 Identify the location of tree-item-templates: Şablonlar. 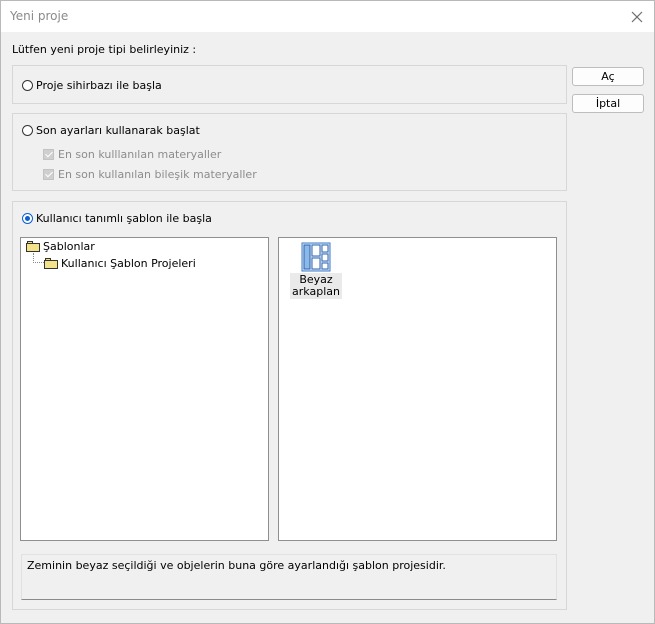
(60, 246).